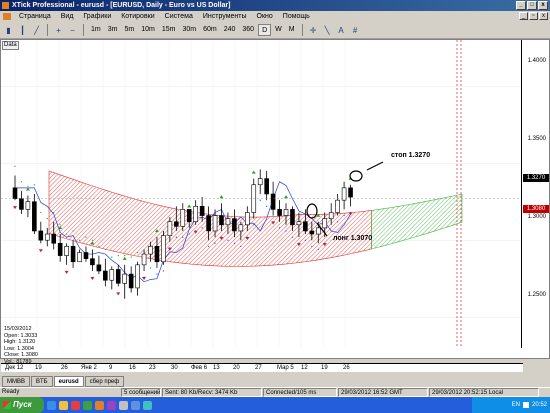 The height and width of the screenshot is (413, 550). I want to click on tab-sber-pref: сбер преф, so click(104, 381).